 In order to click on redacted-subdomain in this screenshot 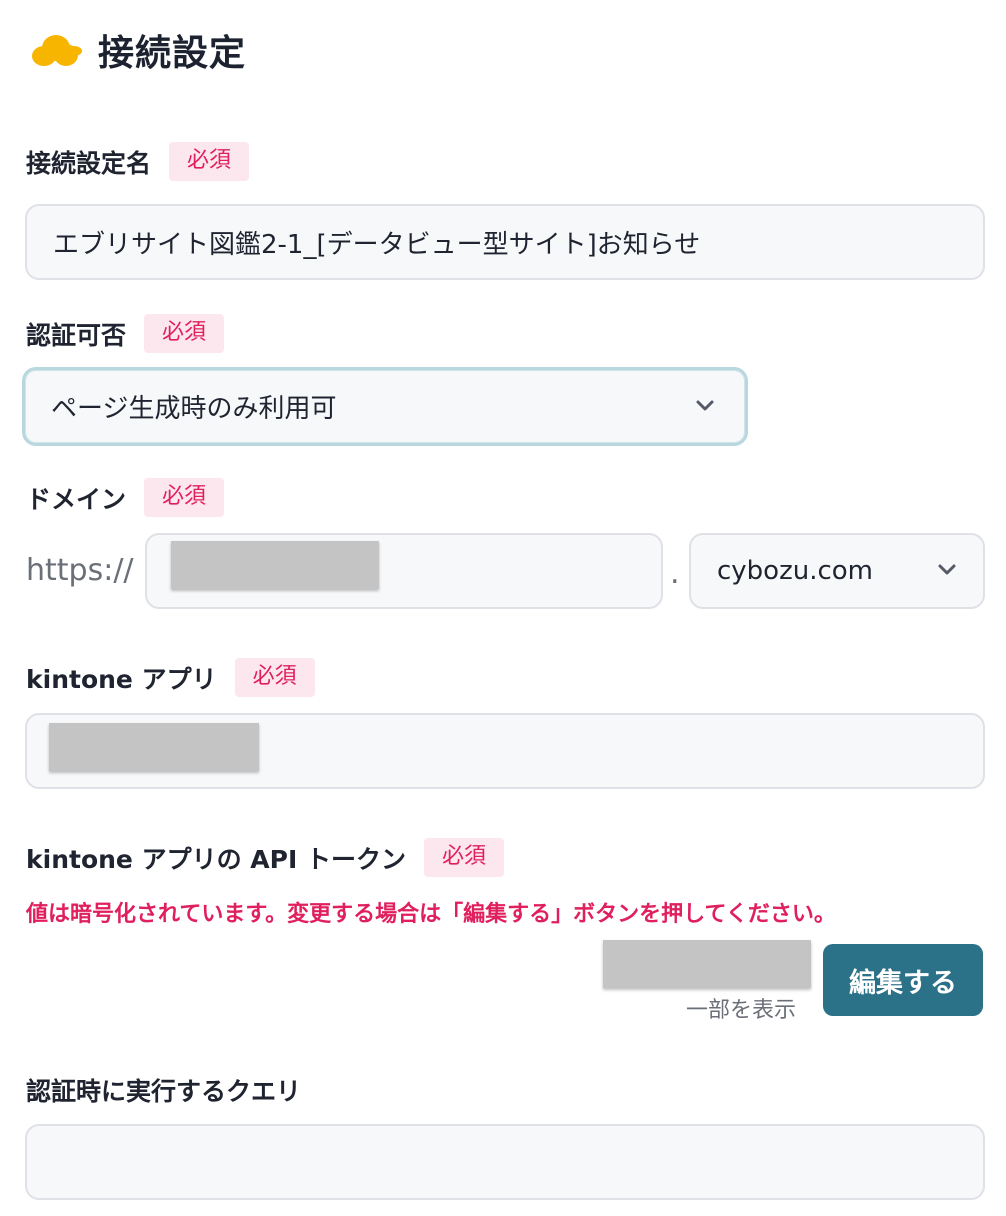, I will do `click(275, 565)`.